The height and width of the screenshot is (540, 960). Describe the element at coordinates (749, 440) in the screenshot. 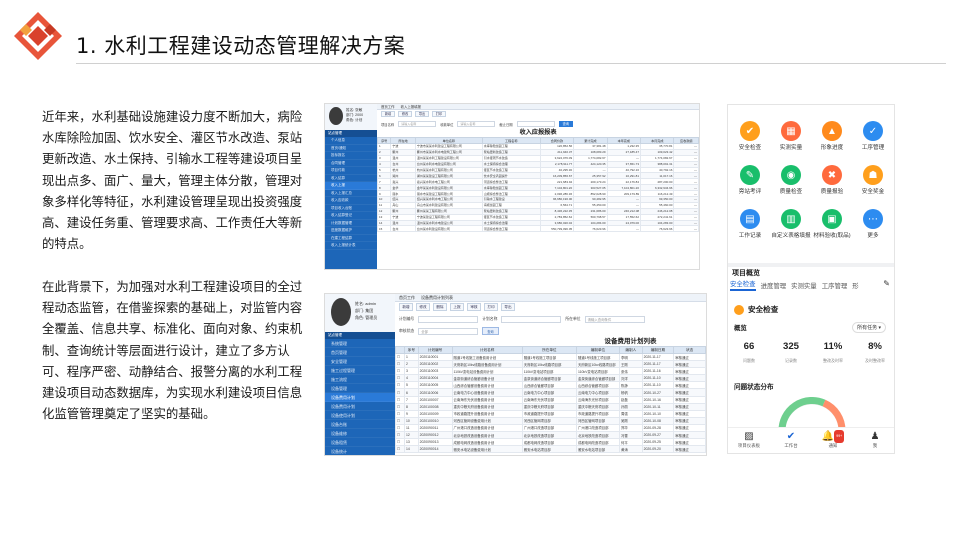

I see `nav-item: ▨ 项目仪表板` at that location.